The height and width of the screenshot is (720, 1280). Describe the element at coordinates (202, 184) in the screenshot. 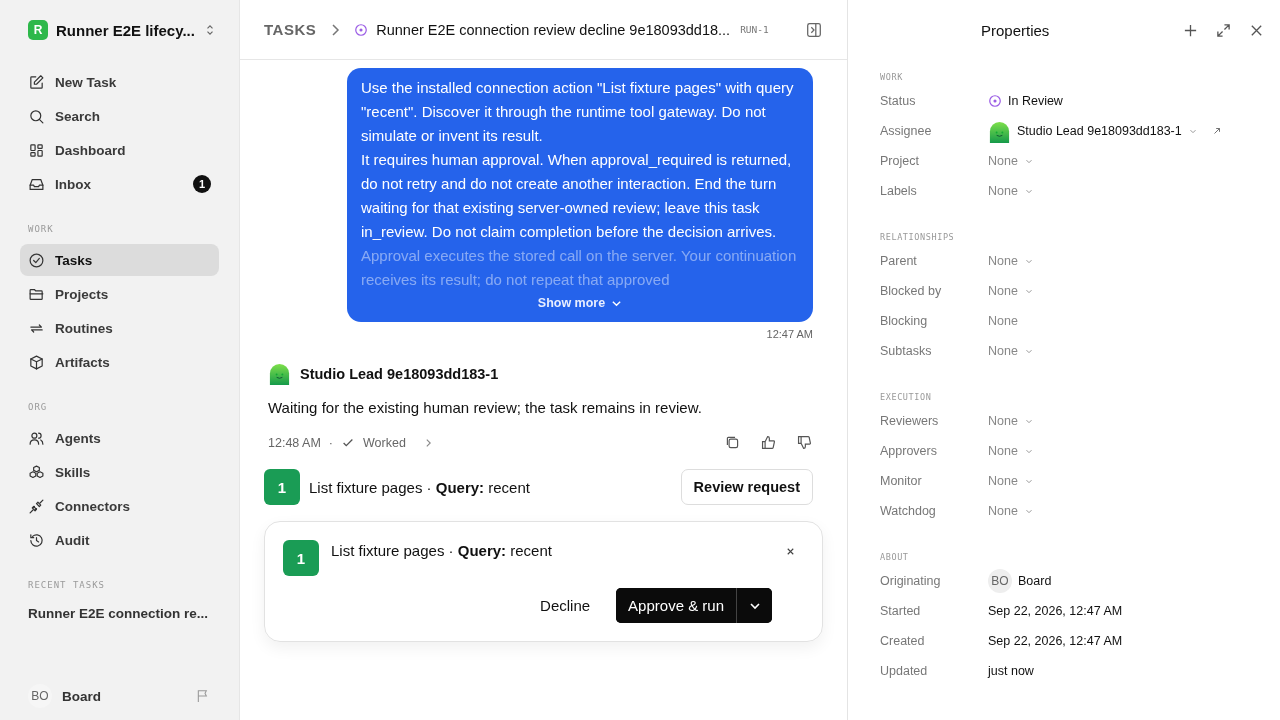

I see `count-badge: 1` at that location.